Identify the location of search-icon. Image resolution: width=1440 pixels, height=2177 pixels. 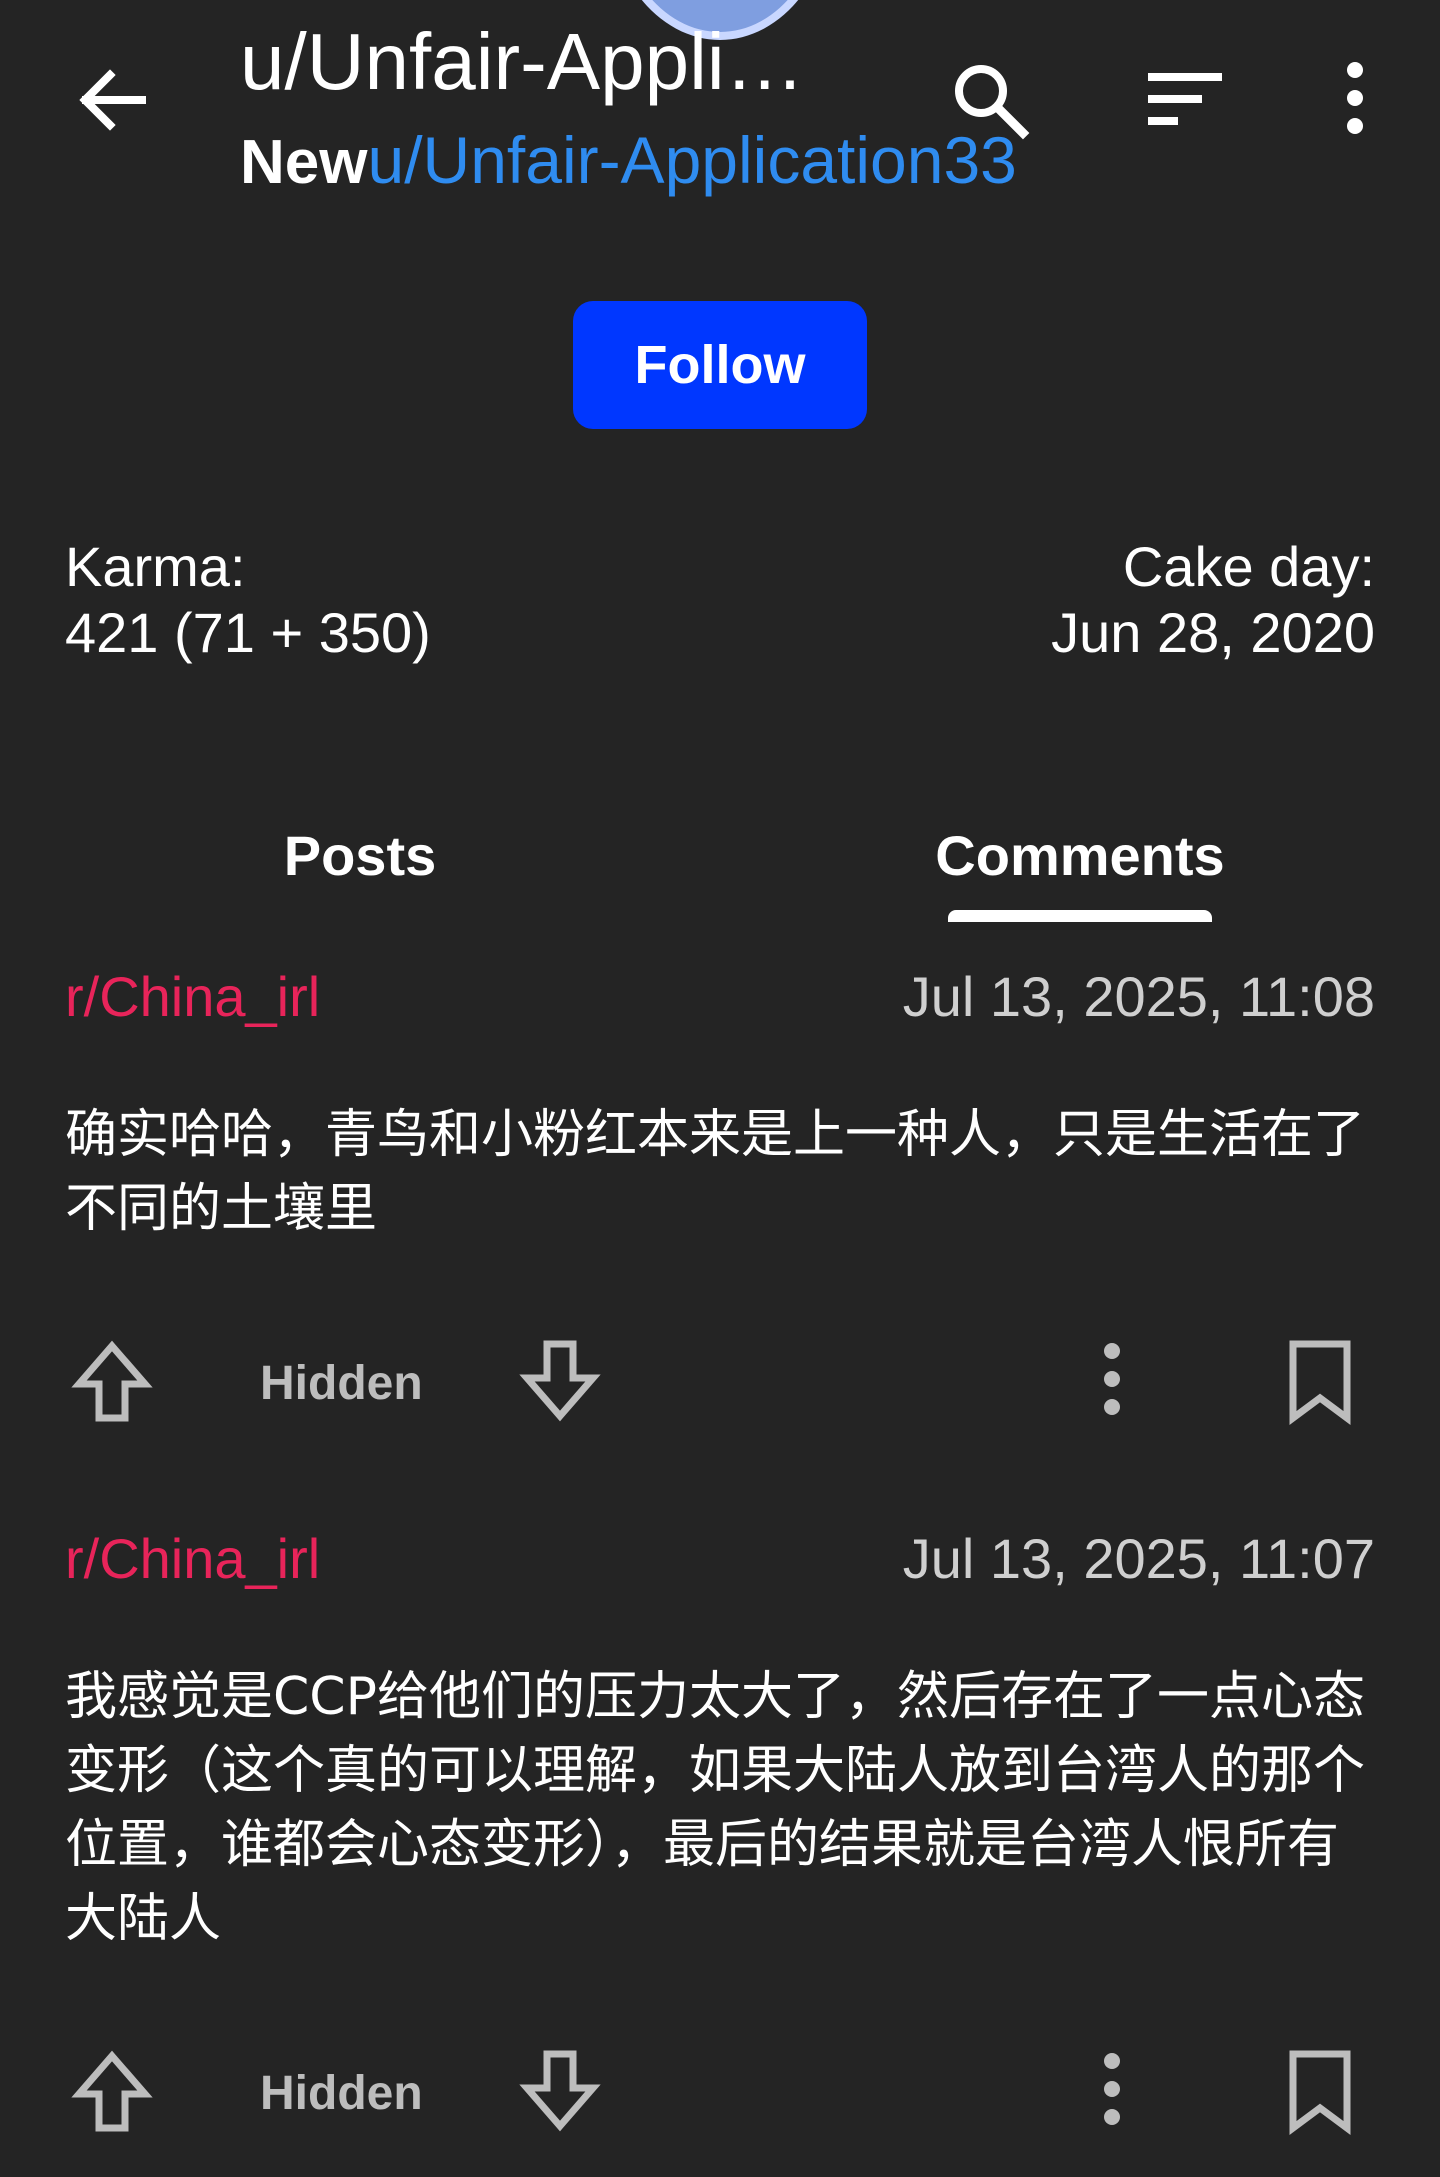
(992, 102).